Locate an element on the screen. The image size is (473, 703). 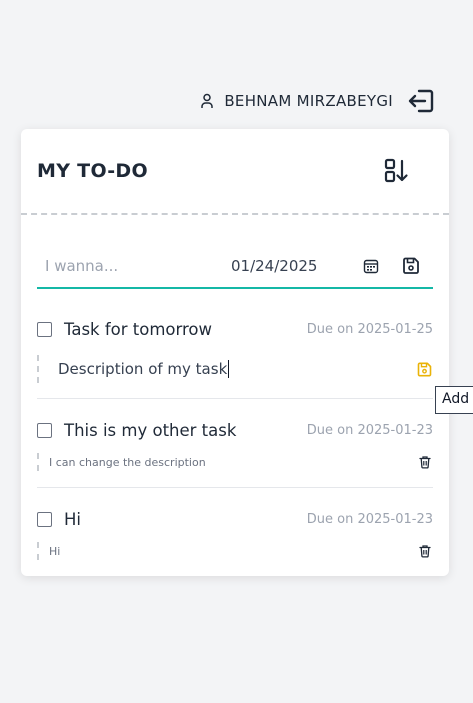
due-date-input: 01/24/2025 is located at coordinates (291, 266).